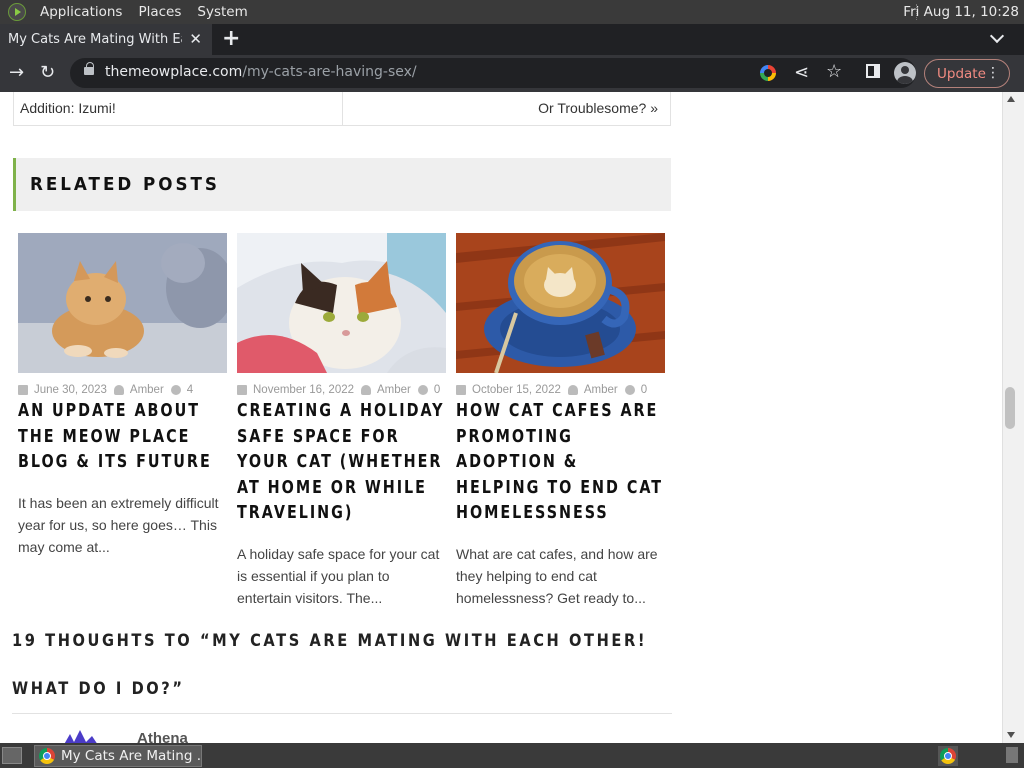 The width and height of the screenshot is (1024, 768). I want to click on profile-avatar-icon, so click(905, 73).